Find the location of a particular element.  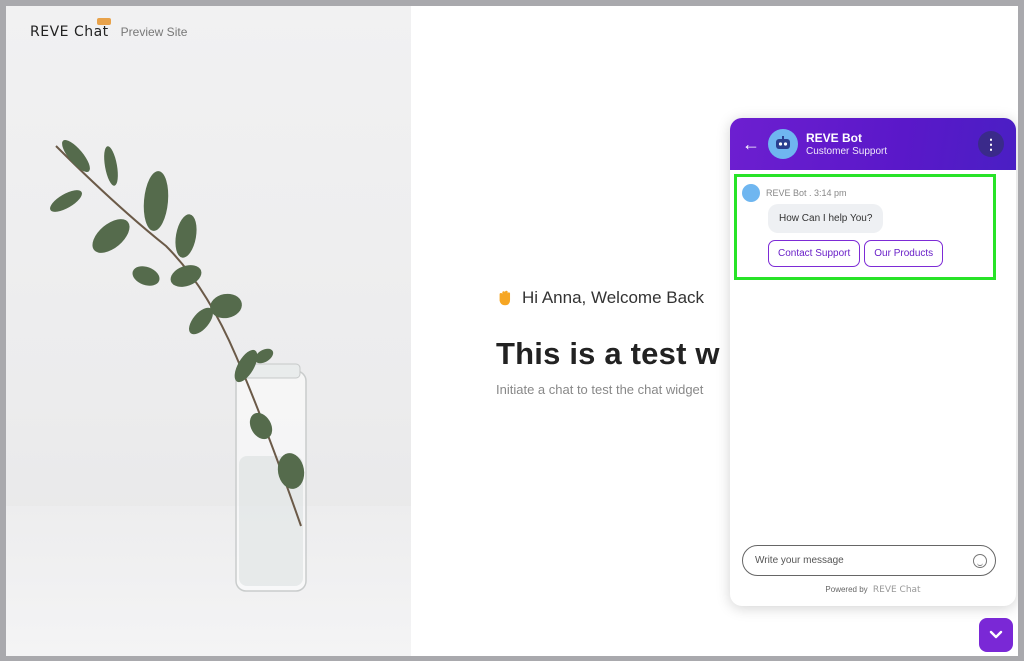

powered-by-text: Powered by is located at coordinates (846, 589).